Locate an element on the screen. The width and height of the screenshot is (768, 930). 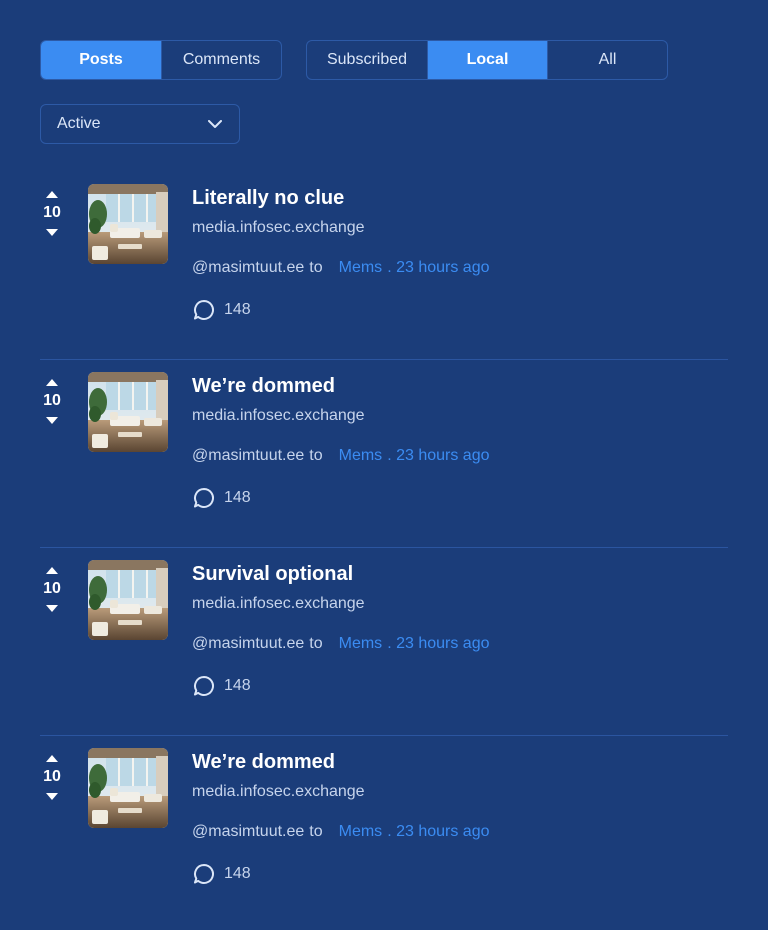
post-title: Survival optional is located at coordinates (460, 574).